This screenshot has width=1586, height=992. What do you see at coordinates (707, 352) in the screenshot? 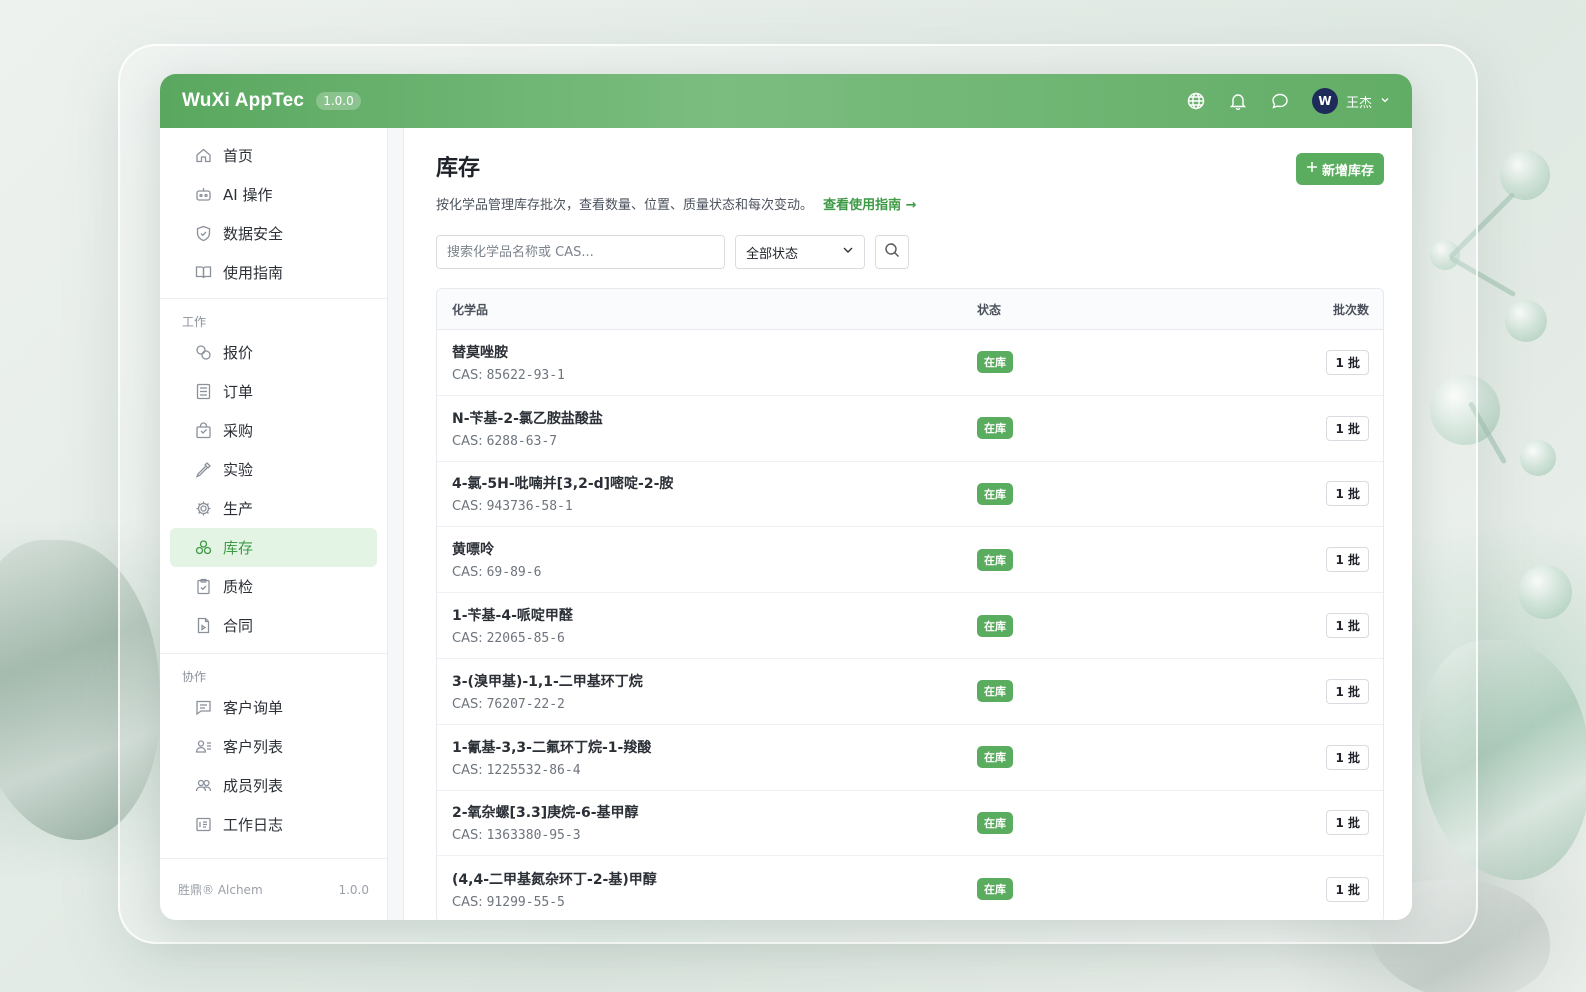
I see `chemical-name: 替莫唑胺` at bounding box center [707, 352].